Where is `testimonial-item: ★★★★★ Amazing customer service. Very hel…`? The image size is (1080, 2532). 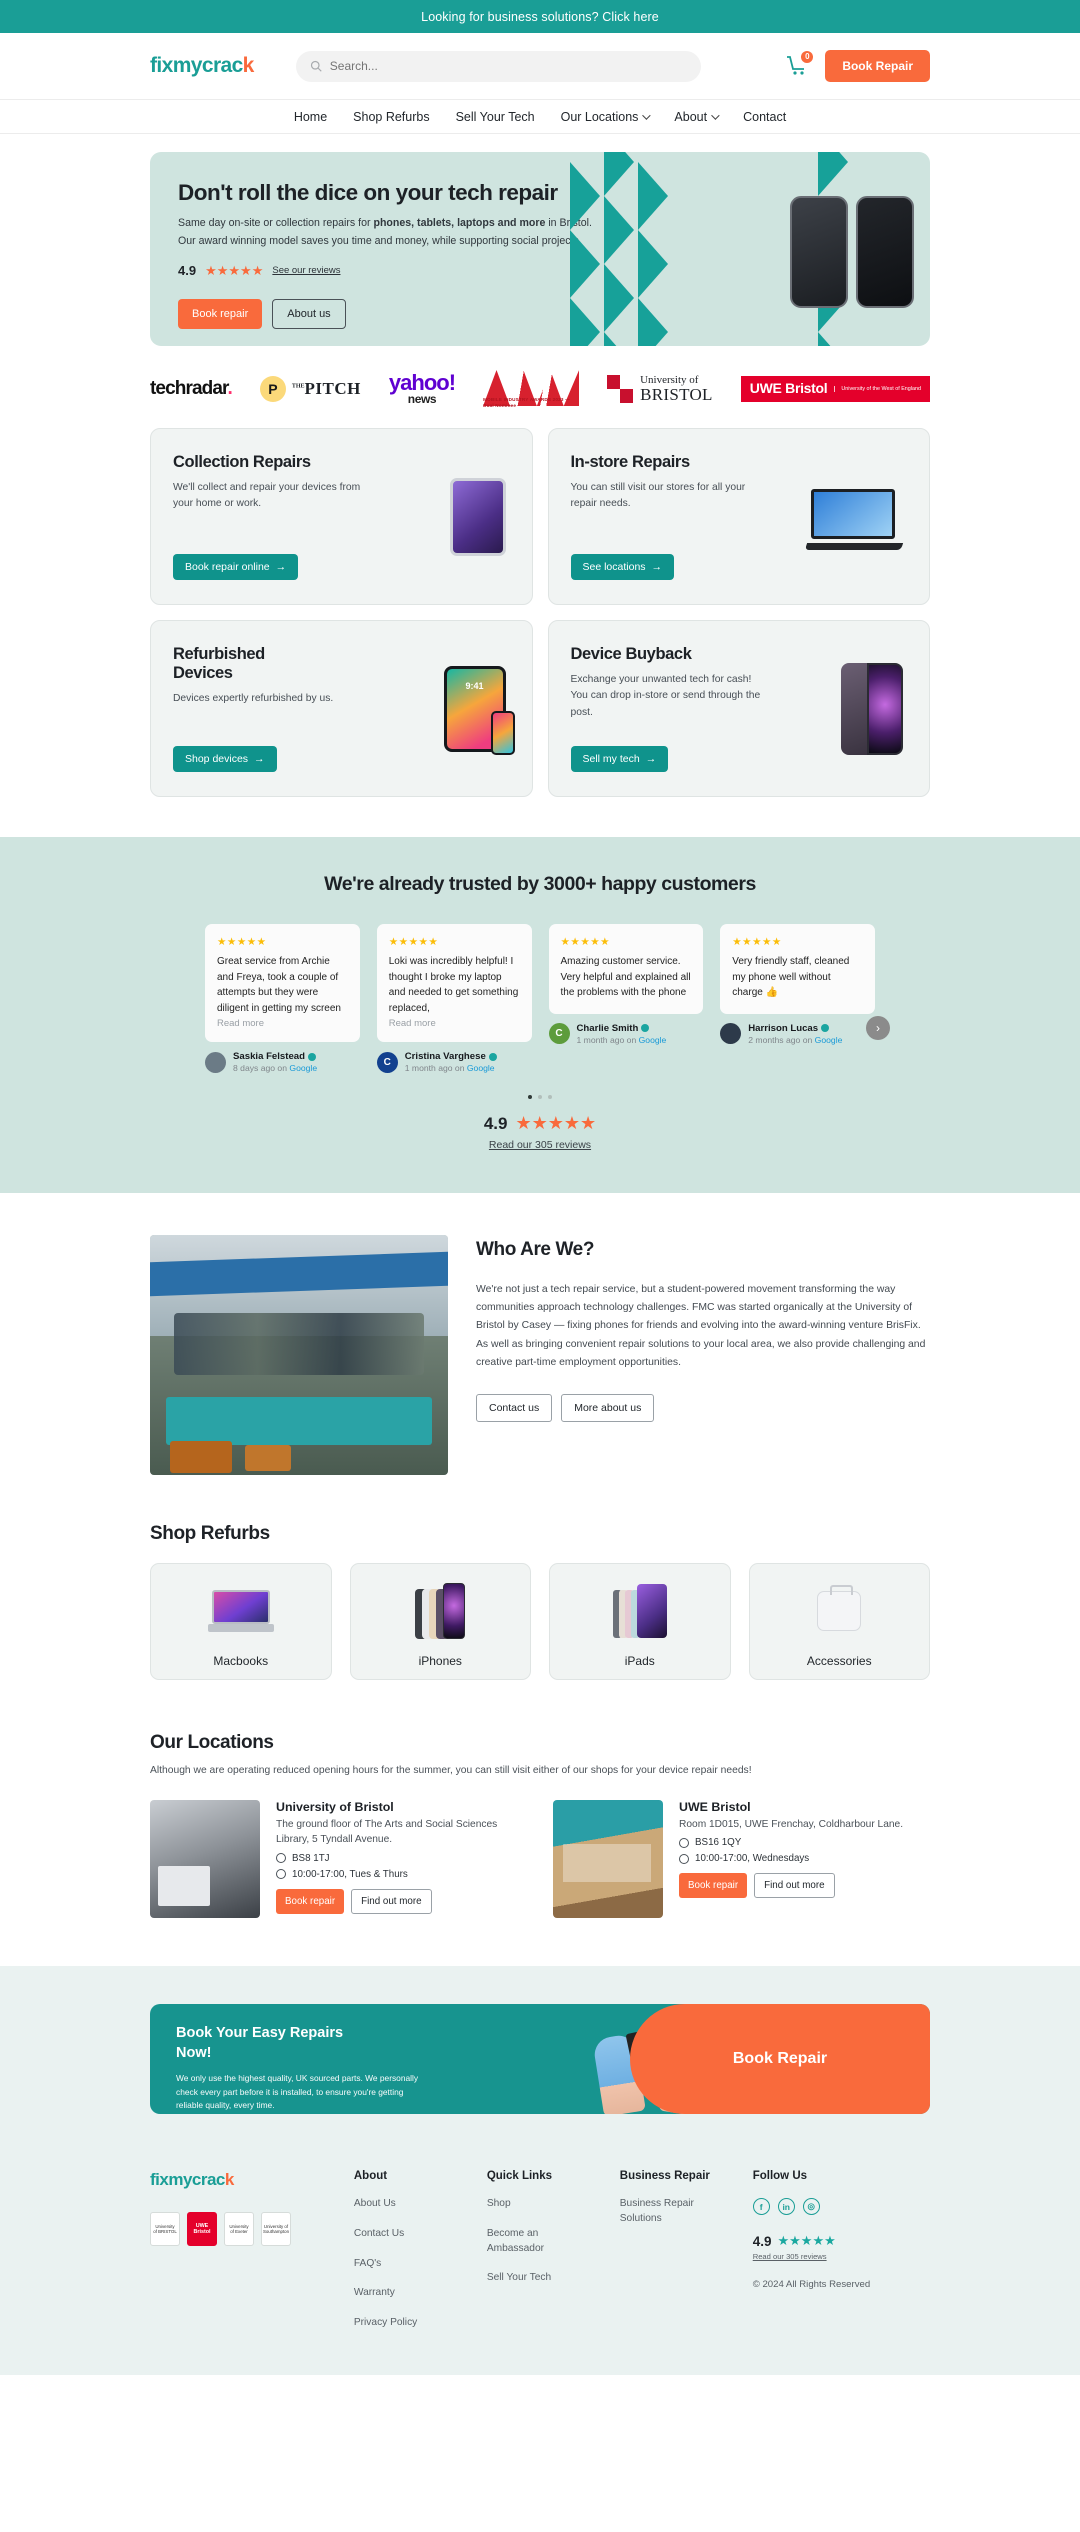 testimonial-item: ★★★★★ Amazing customer service. Very hel… is located at coordinates (626, 998).